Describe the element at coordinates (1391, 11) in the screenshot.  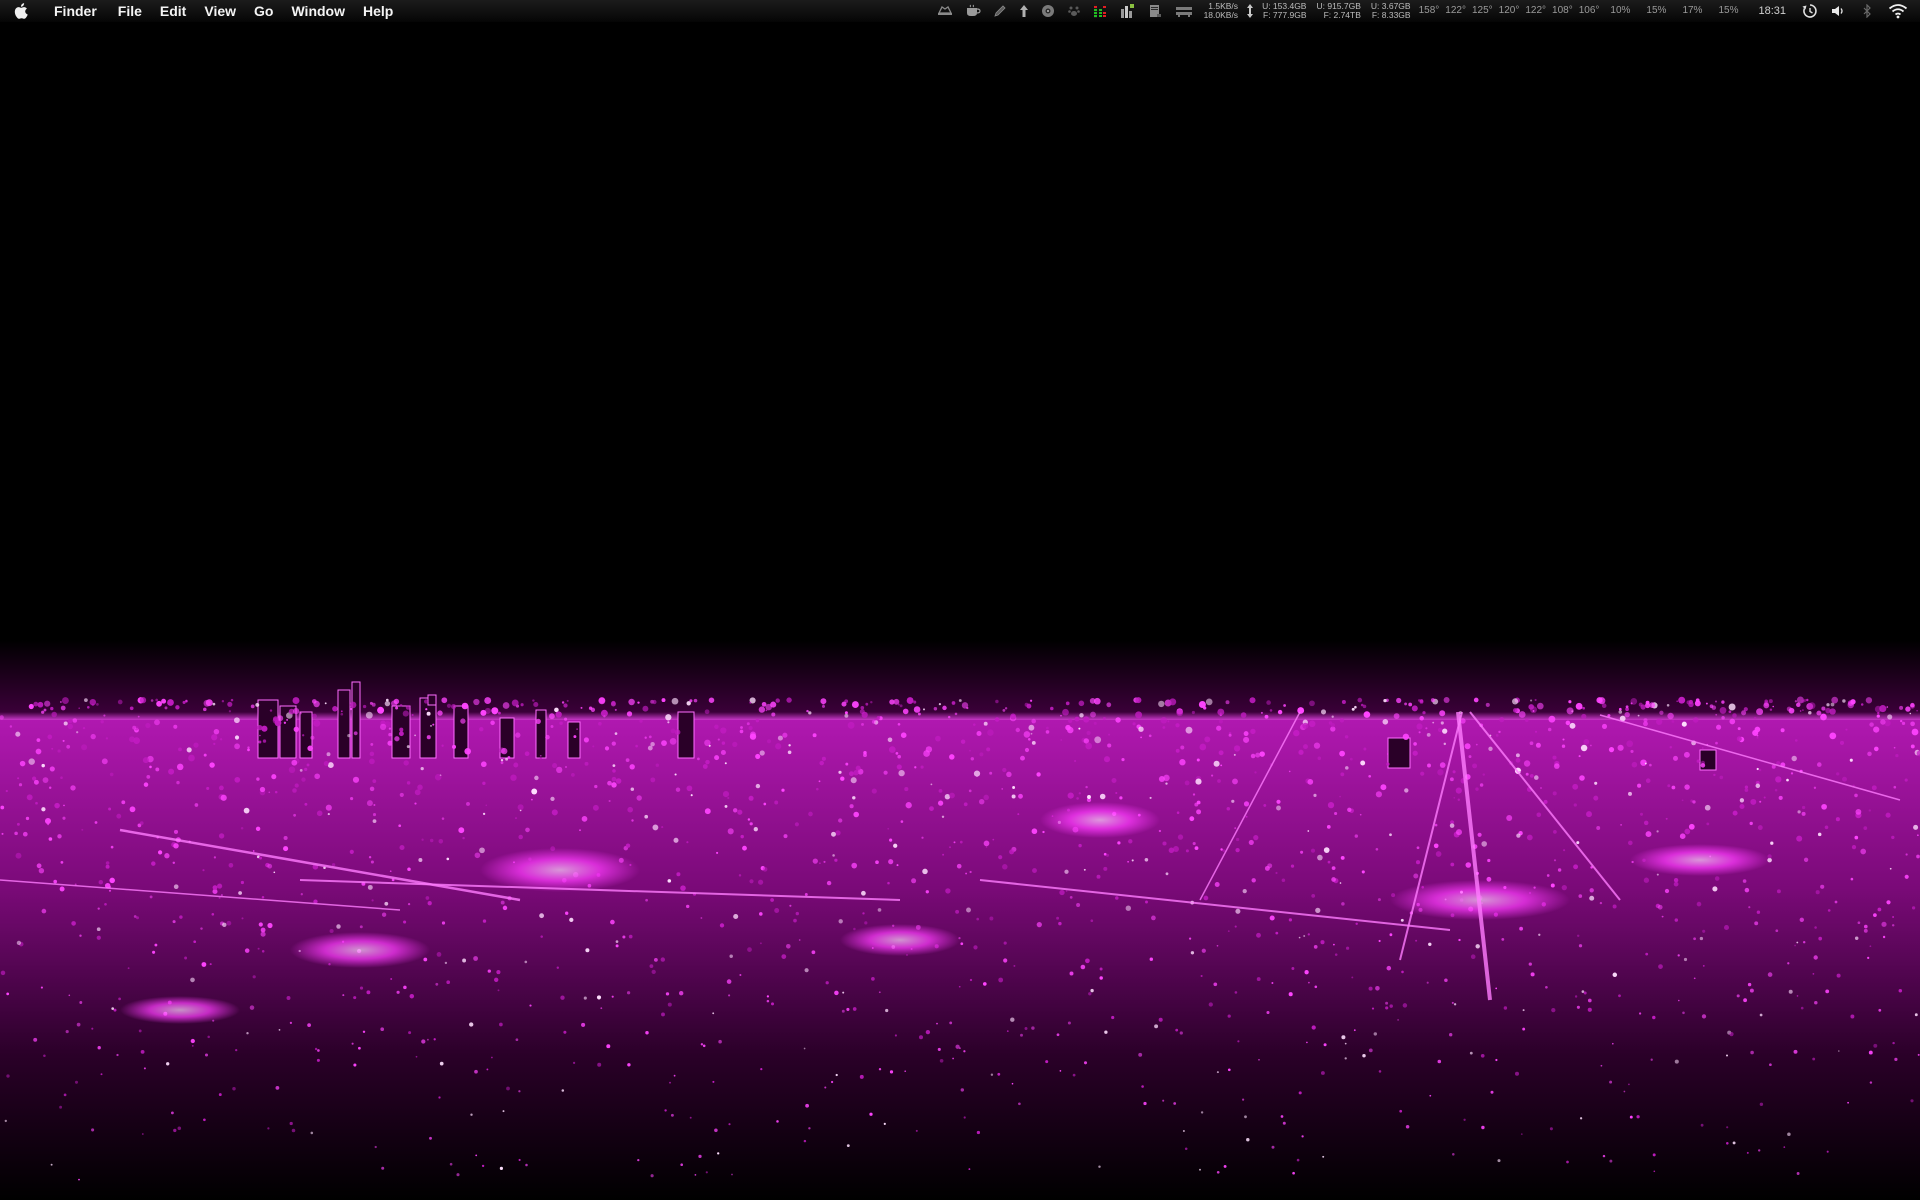
I see `disk-usage-3: U: 3.67GB F: 8.33GB` at that location.